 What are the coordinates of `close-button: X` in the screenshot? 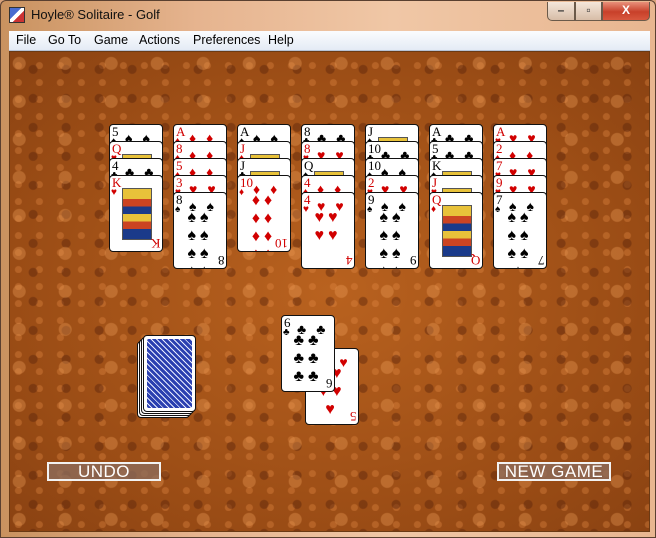 It's located at (626, 11).